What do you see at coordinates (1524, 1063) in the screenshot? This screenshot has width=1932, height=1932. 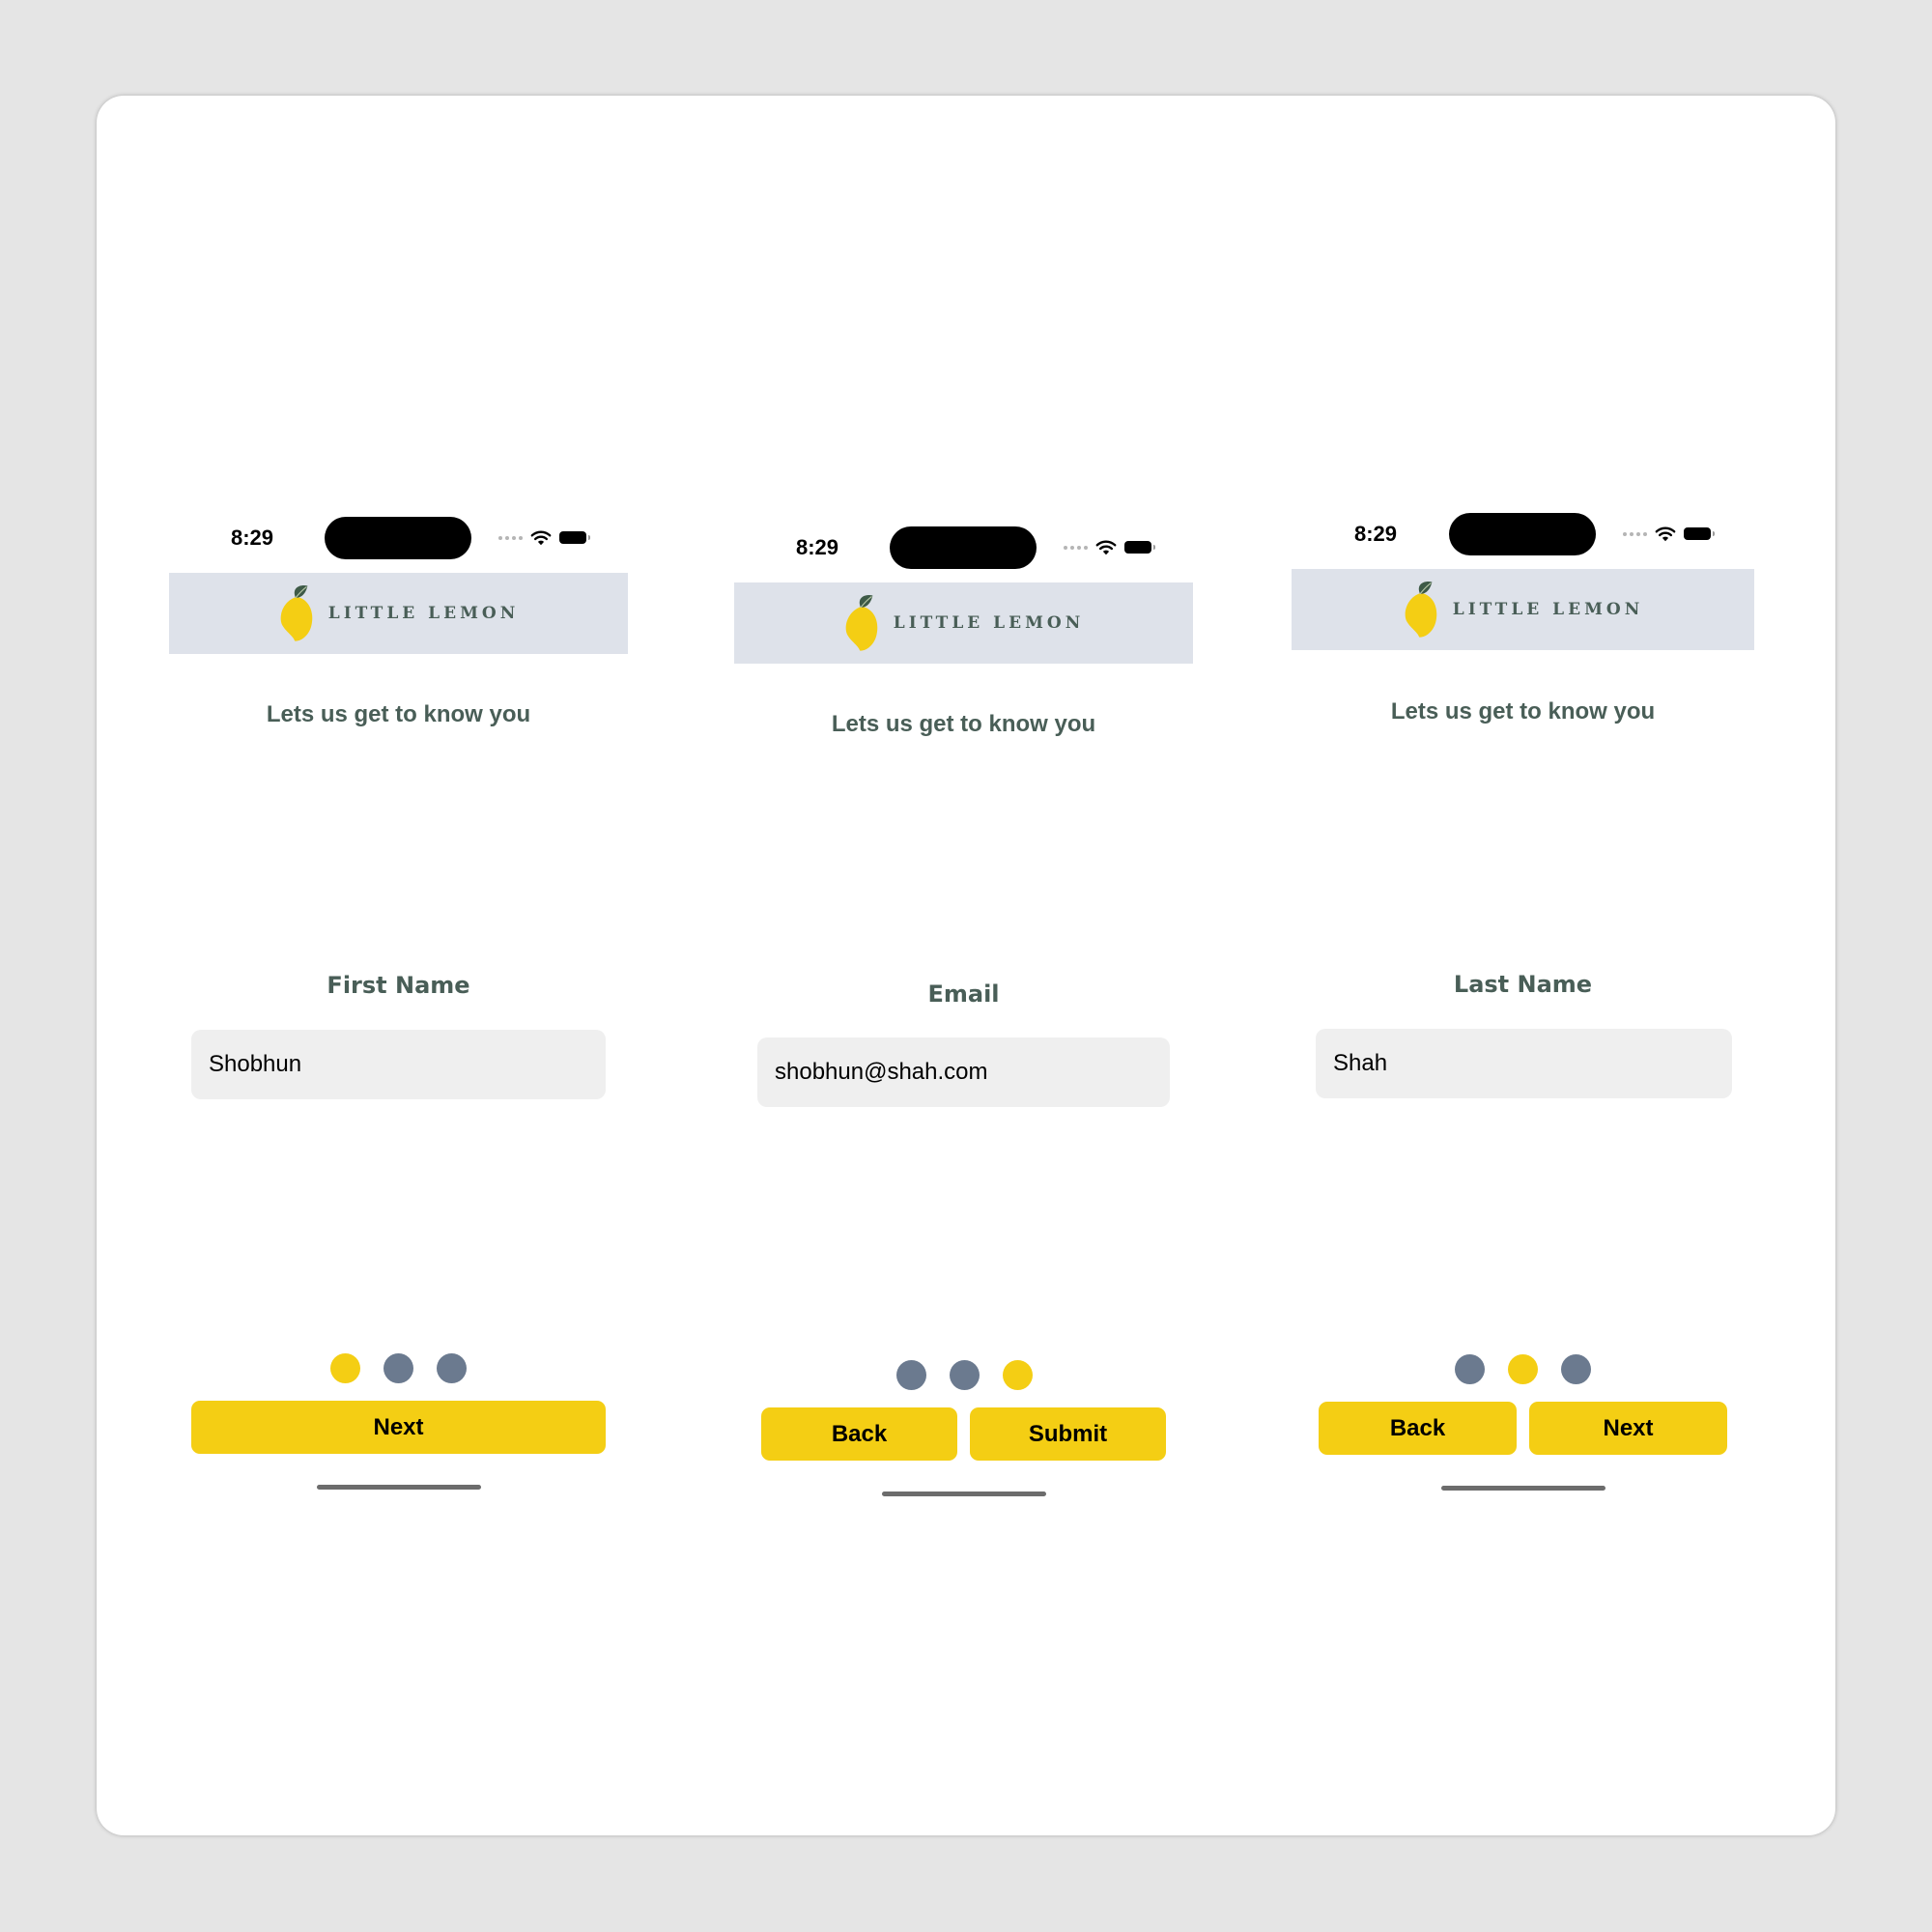 I see `last-name-input` at bounding box center [1524, 1063].